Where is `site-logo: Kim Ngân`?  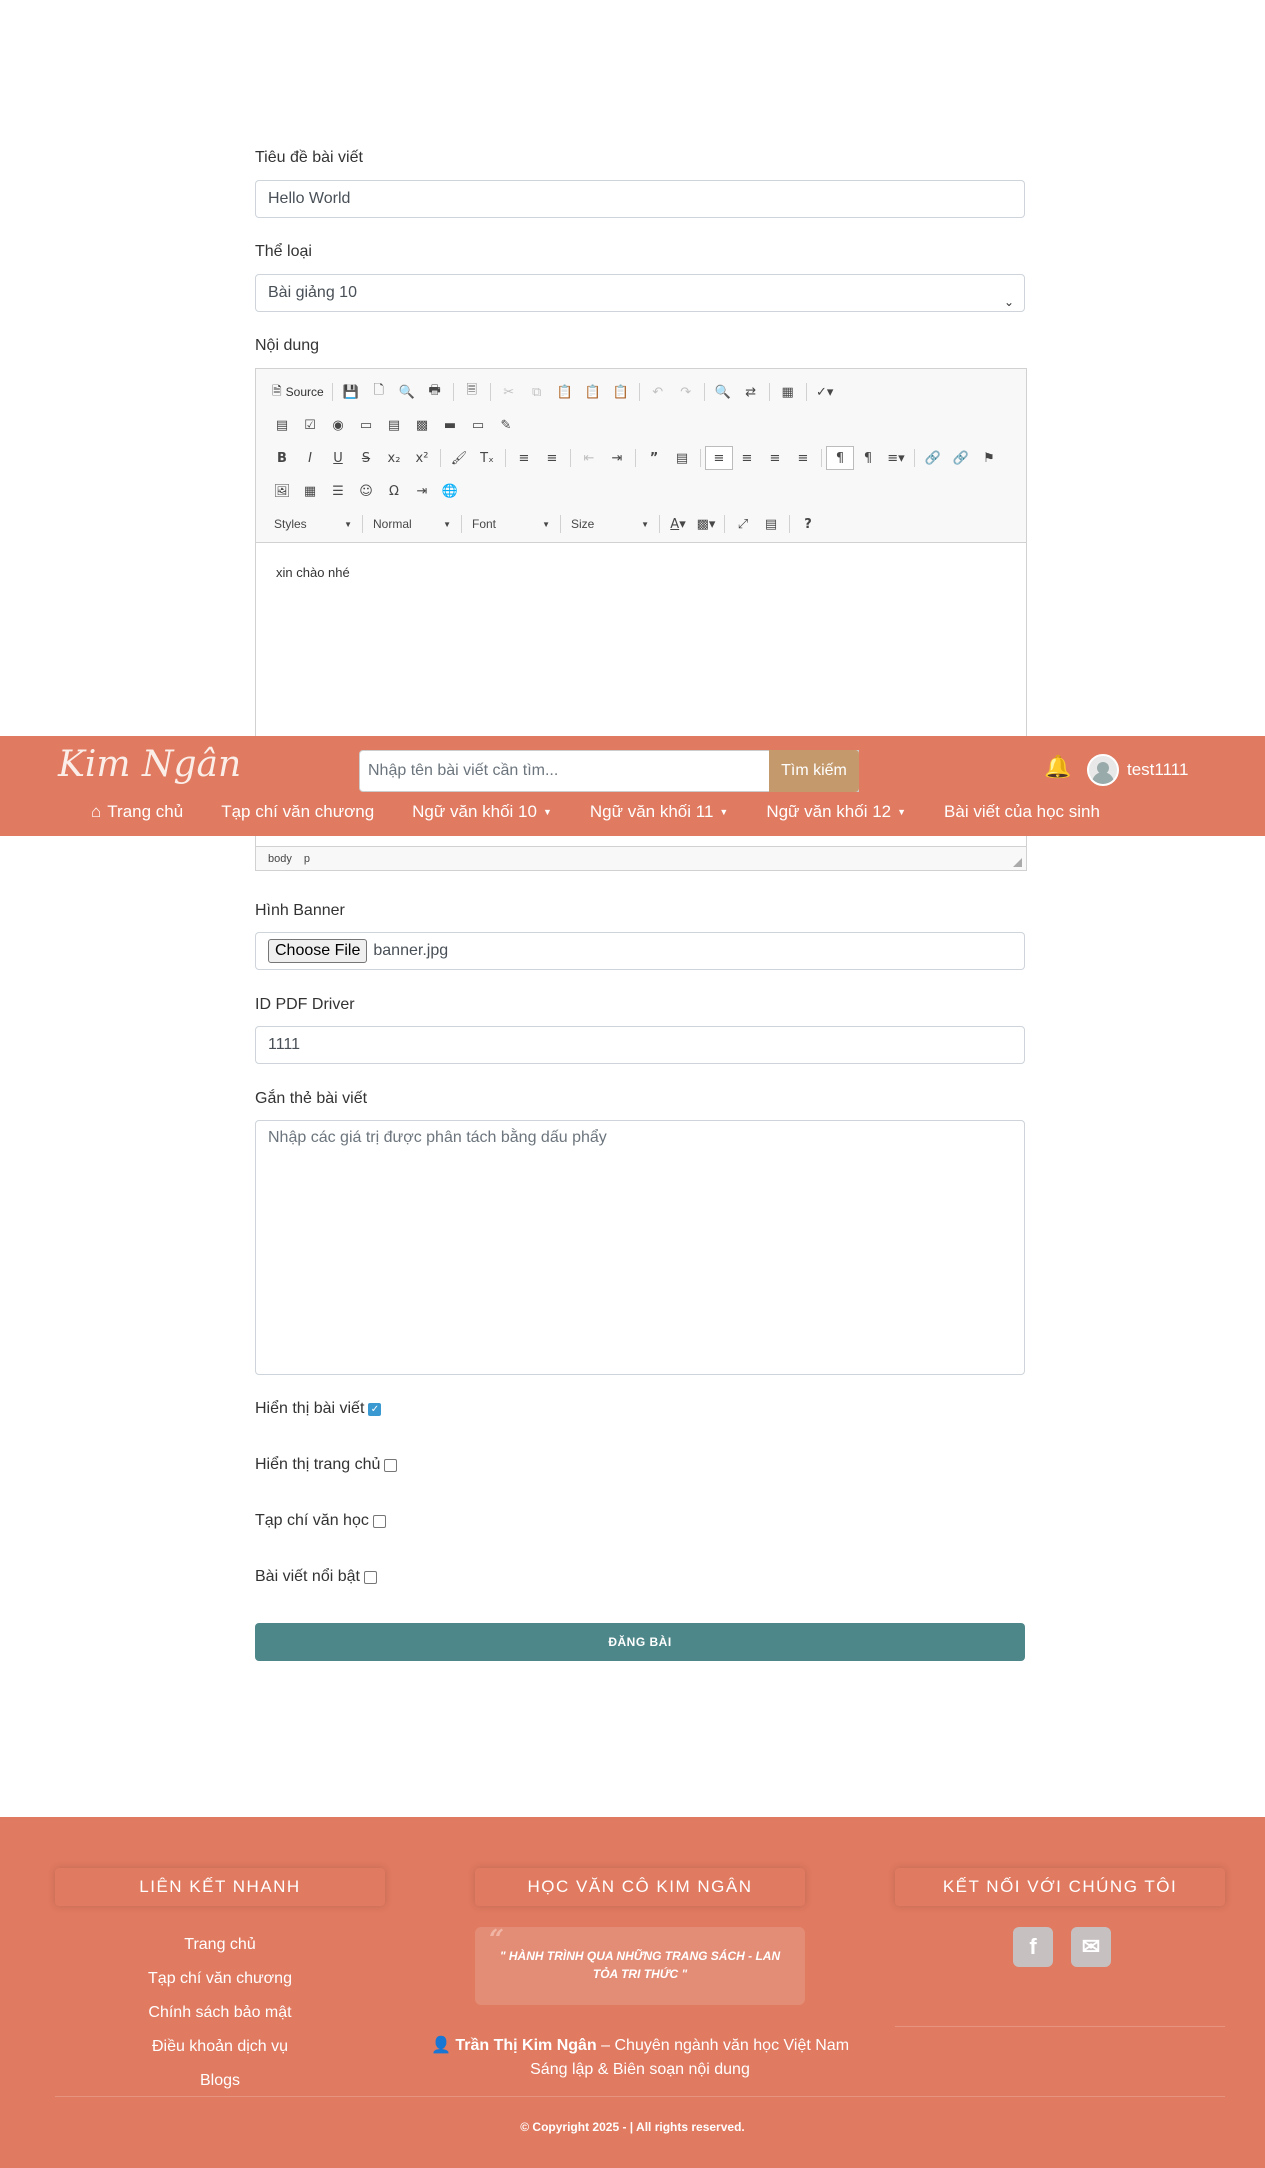 site-logo: Kim Ngân is located at coordinates (149, 764).